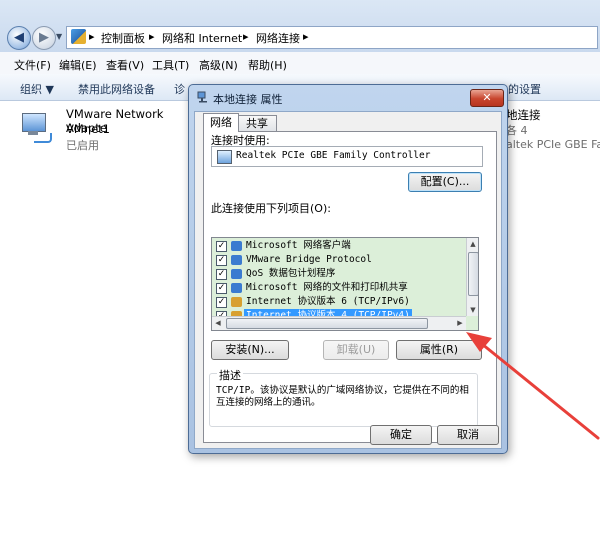  Describe the element at coordinates (221, 122) in the screenshot. I see `tab-network: 网络` at that location.